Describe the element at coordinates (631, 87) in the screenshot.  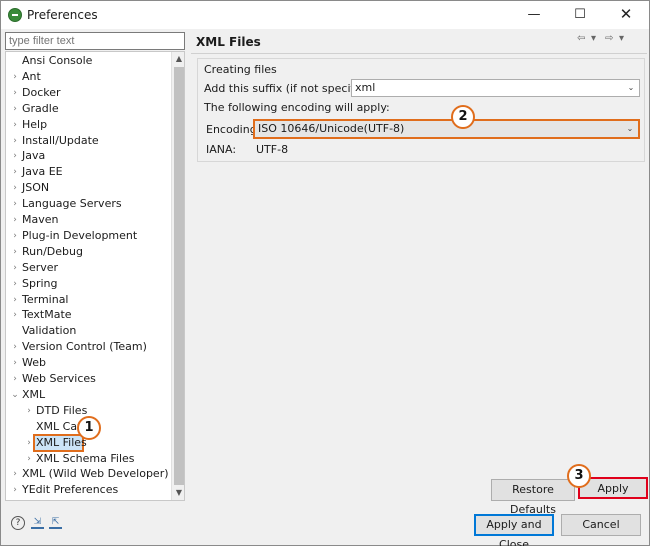
I see `chevron-down-icon: ⌄` at that location.